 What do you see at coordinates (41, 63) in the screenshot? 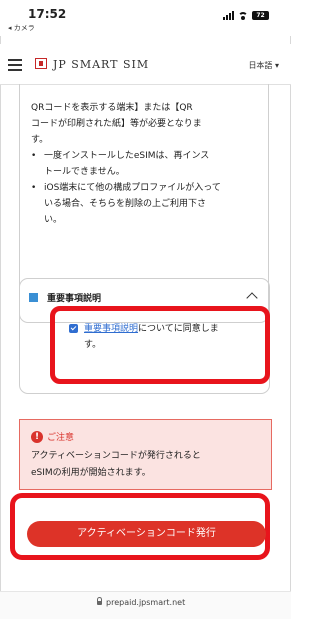
I see `brand-logo` at bounding box center [41, 63].